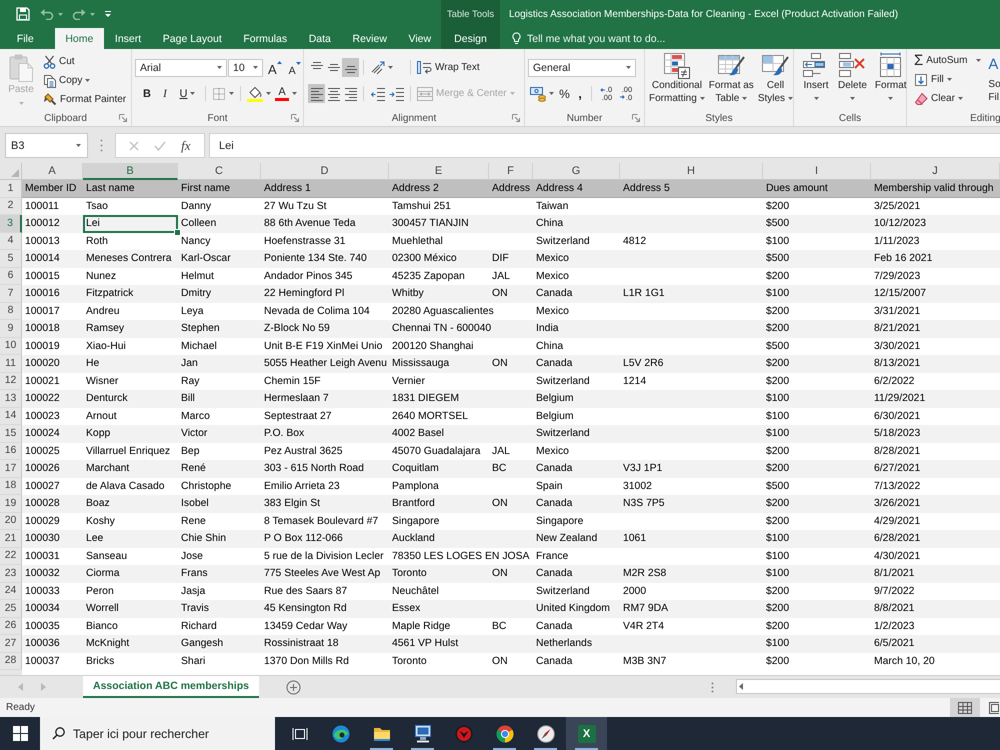 The image size is (1000, 750). What do you see at coordinates (11, 189) in the screenshot?
I see `row-header: 1` at bounding box center [11, 189].